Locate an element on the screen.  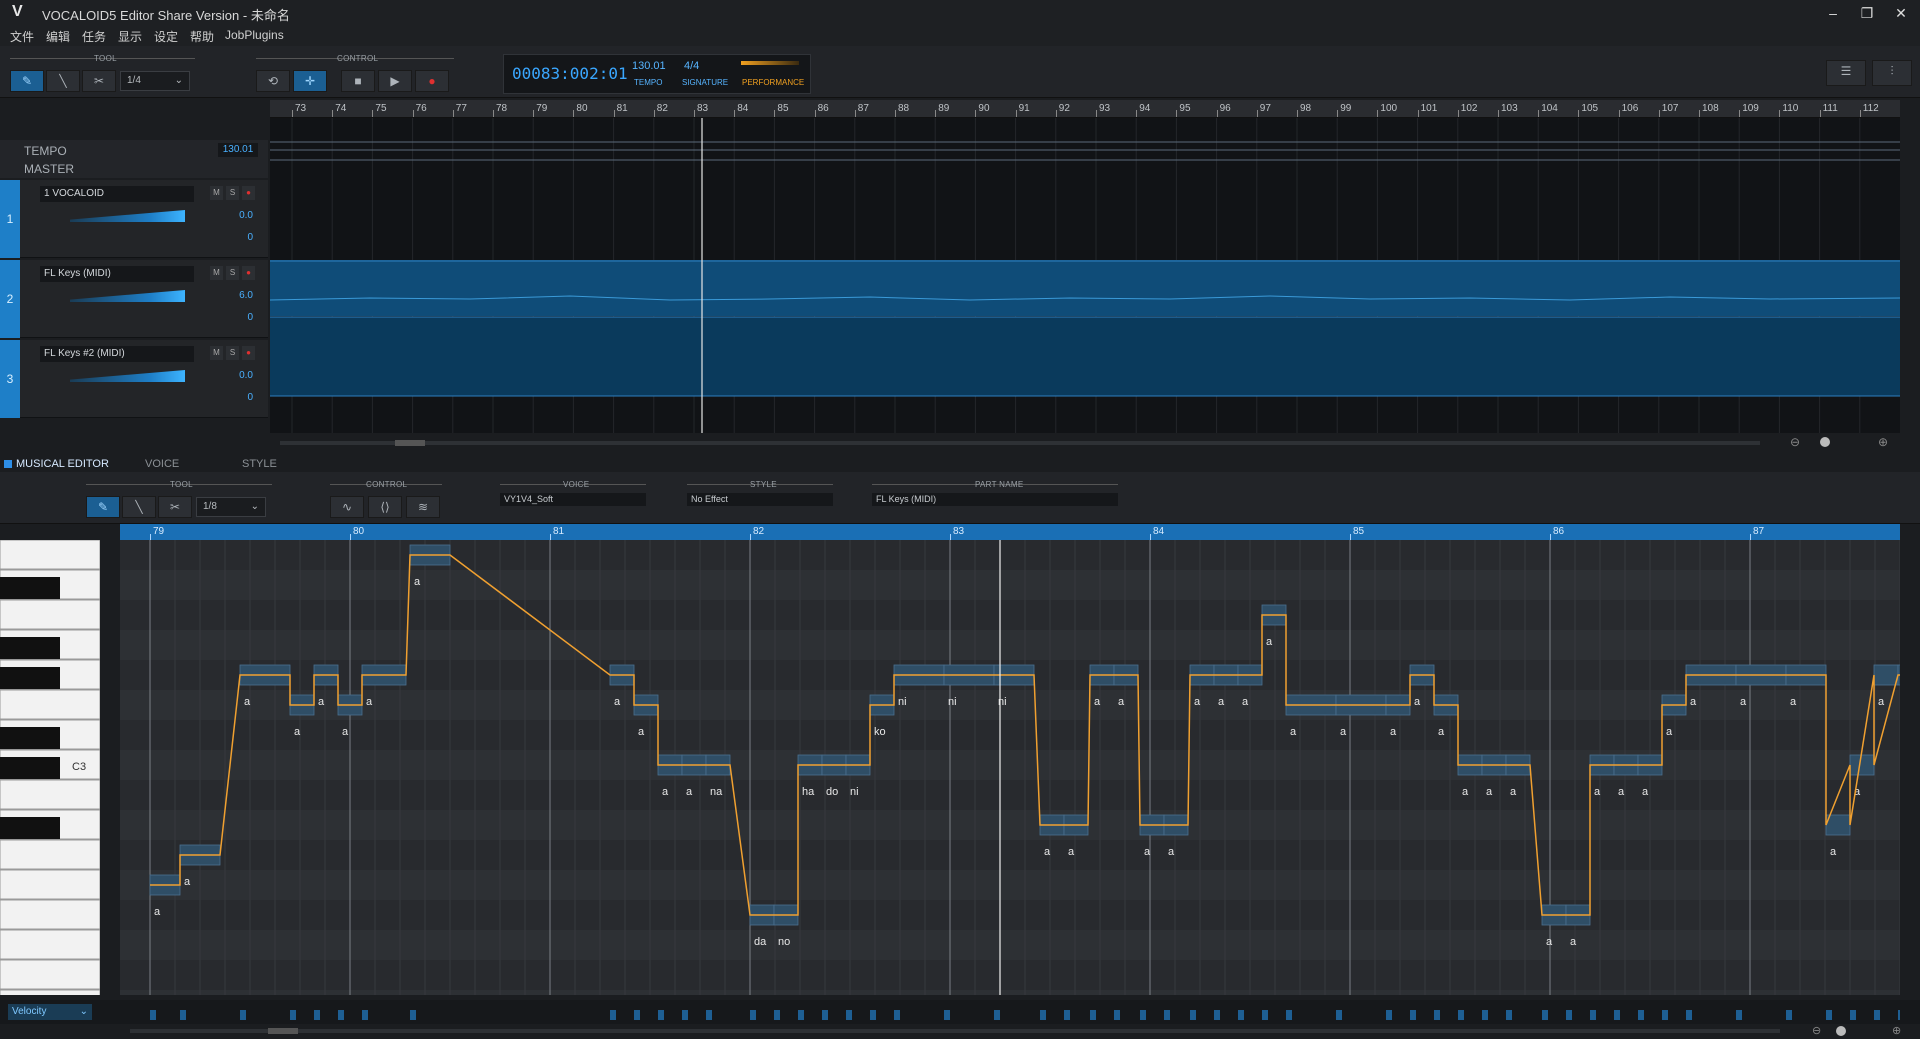
editor-quantize-select: 1/8 ⌄ is located at coordinates (231, 507).